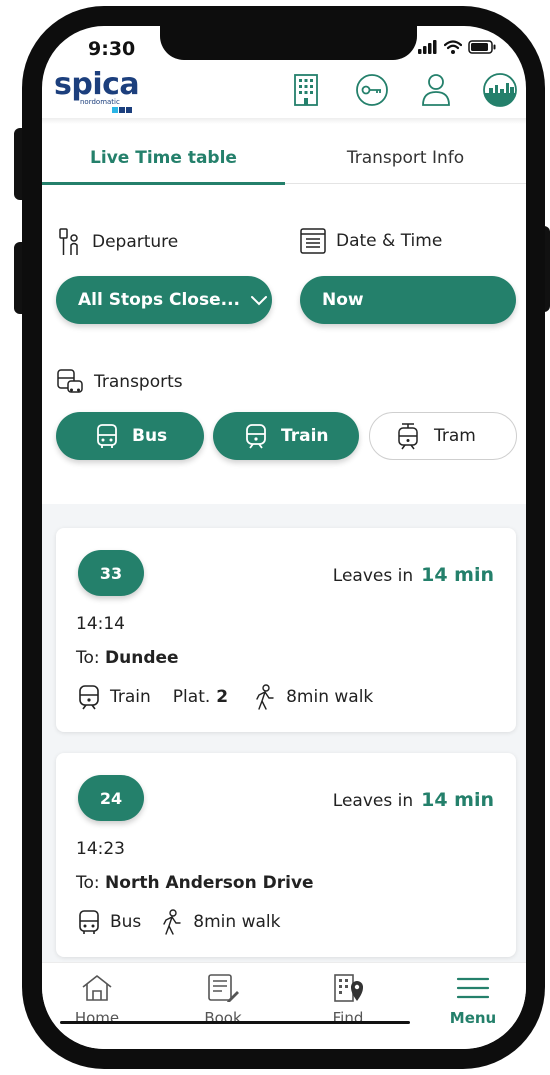 The width and height of the screenshot is (550, 1075). Describe the element at coordinates (284, 121) in the screenshot. I see `header-divider` at that location.